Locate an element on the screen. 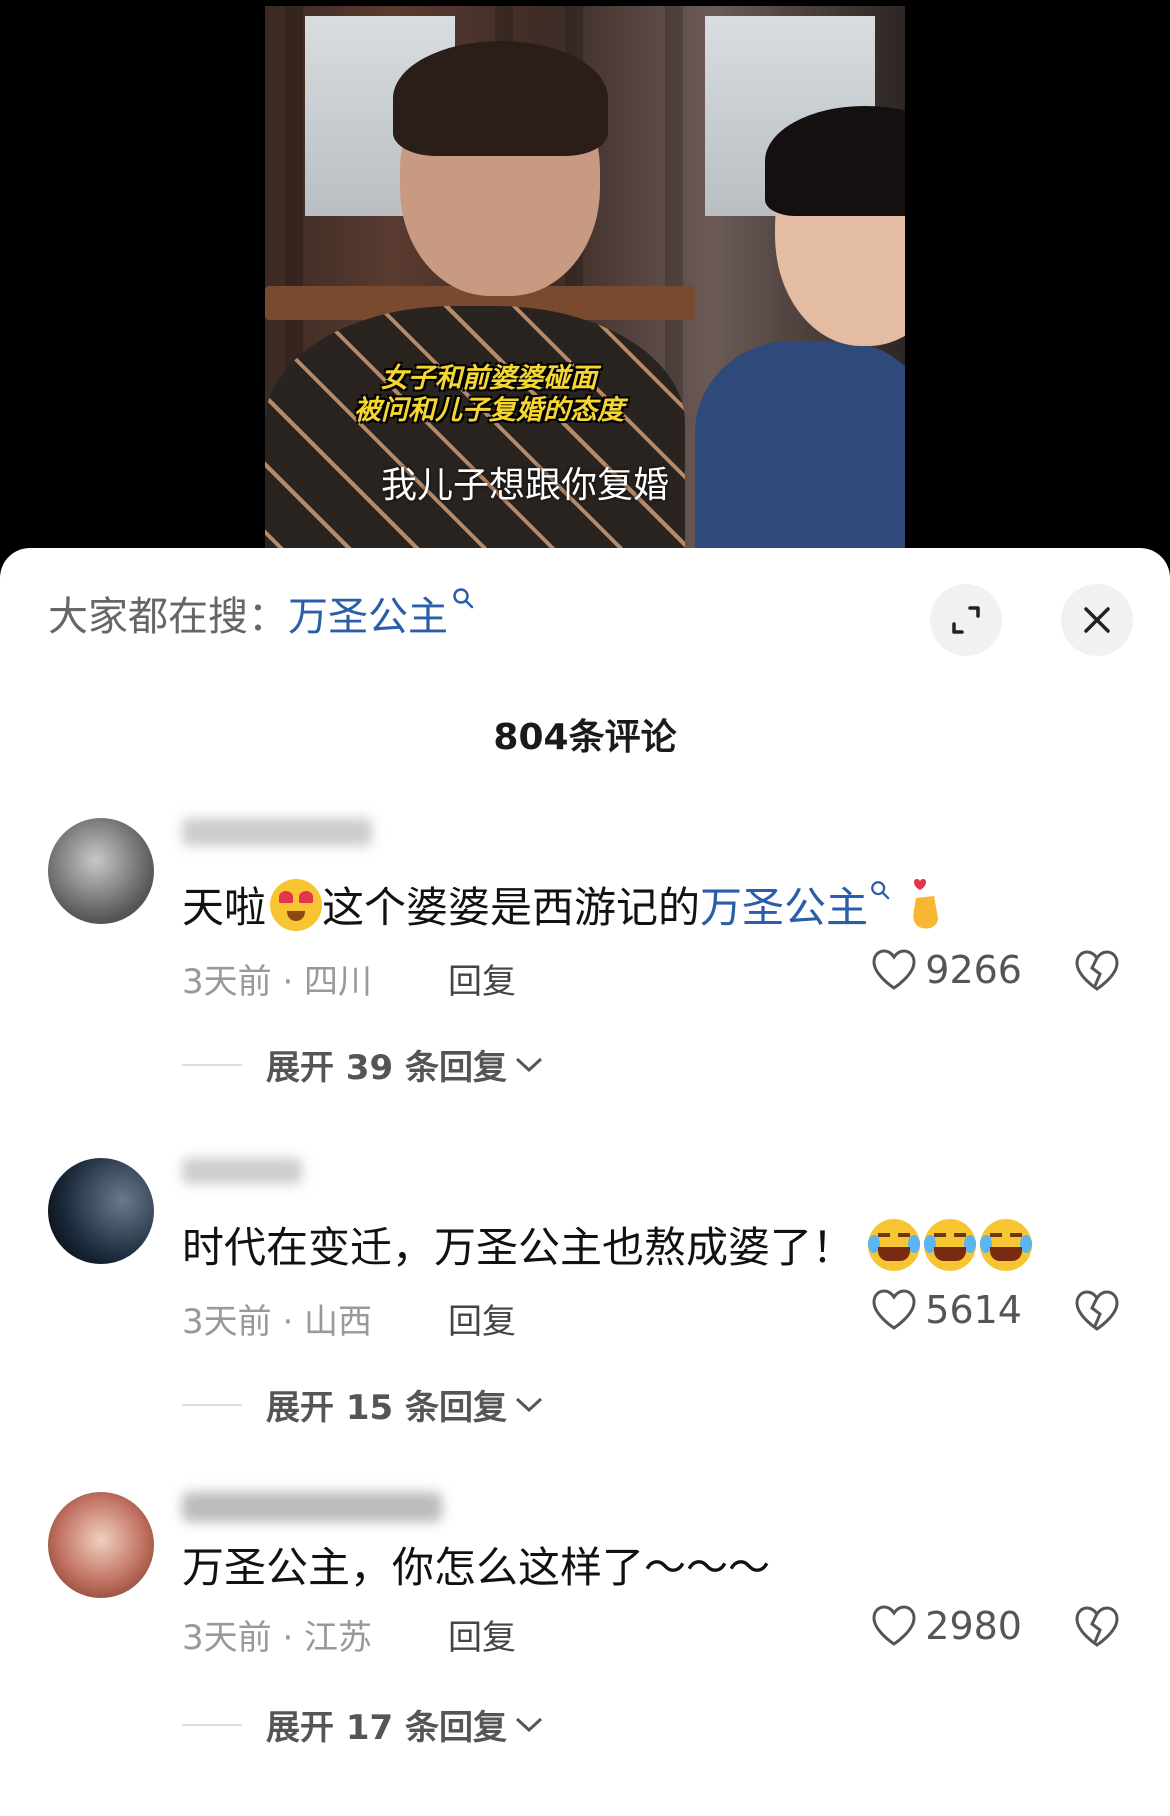 The image size is (1170, 1816). comment-meta: 3天前 · 江苏 is located at coordinates (277, 1638).